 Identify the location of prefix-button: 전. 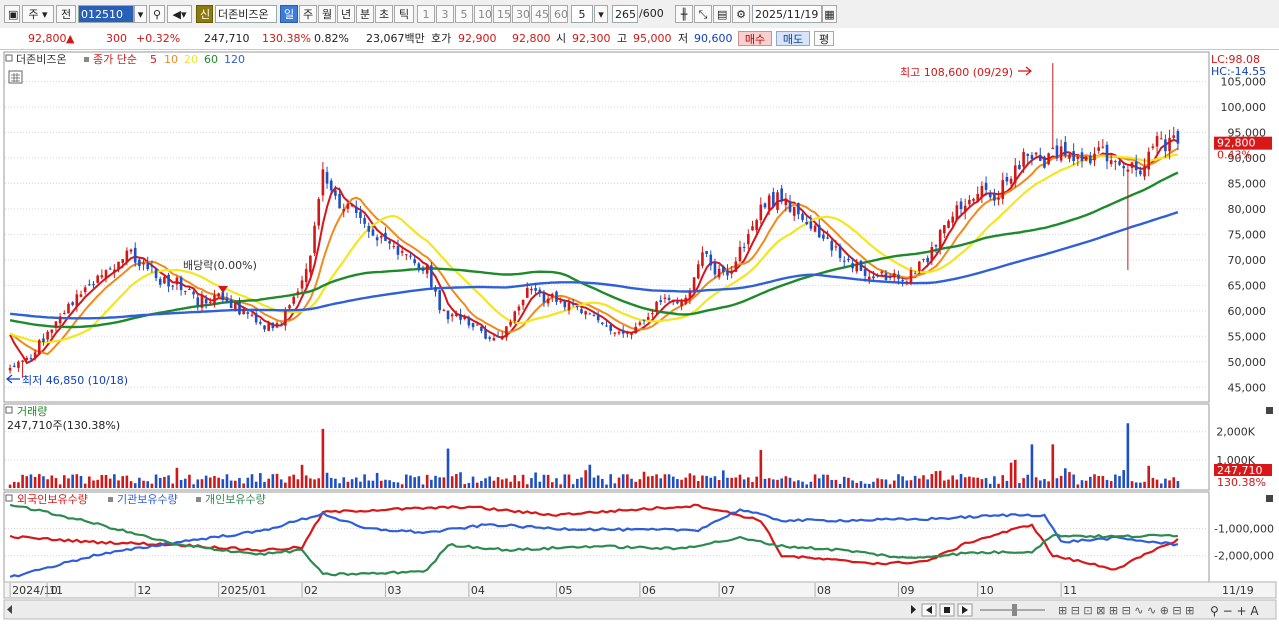
(66, 14).